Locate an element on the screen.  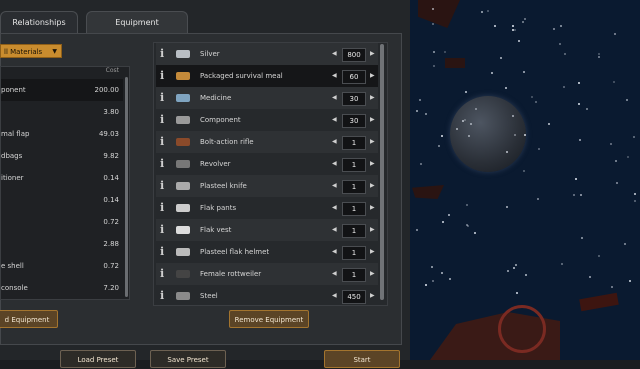
list-item: e shell 0.72 is located at coordinates (62, 266).